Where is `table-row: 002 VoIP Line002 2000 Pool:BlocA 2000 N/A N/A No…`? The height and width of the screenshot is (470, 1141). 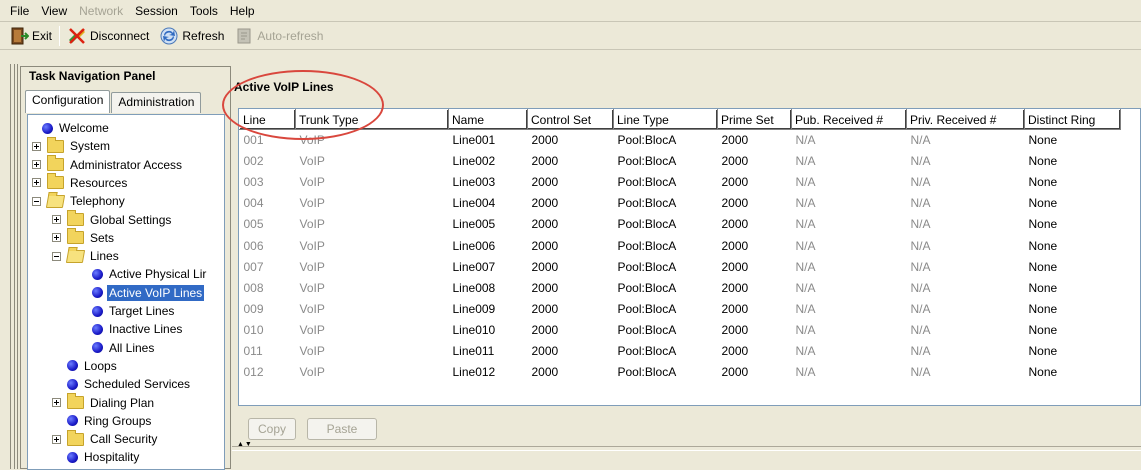 table-row: 002 VoIP Line002 2000 Pool:BlocA 2000 N/A N/A No… is located at coordinates (680, 161).